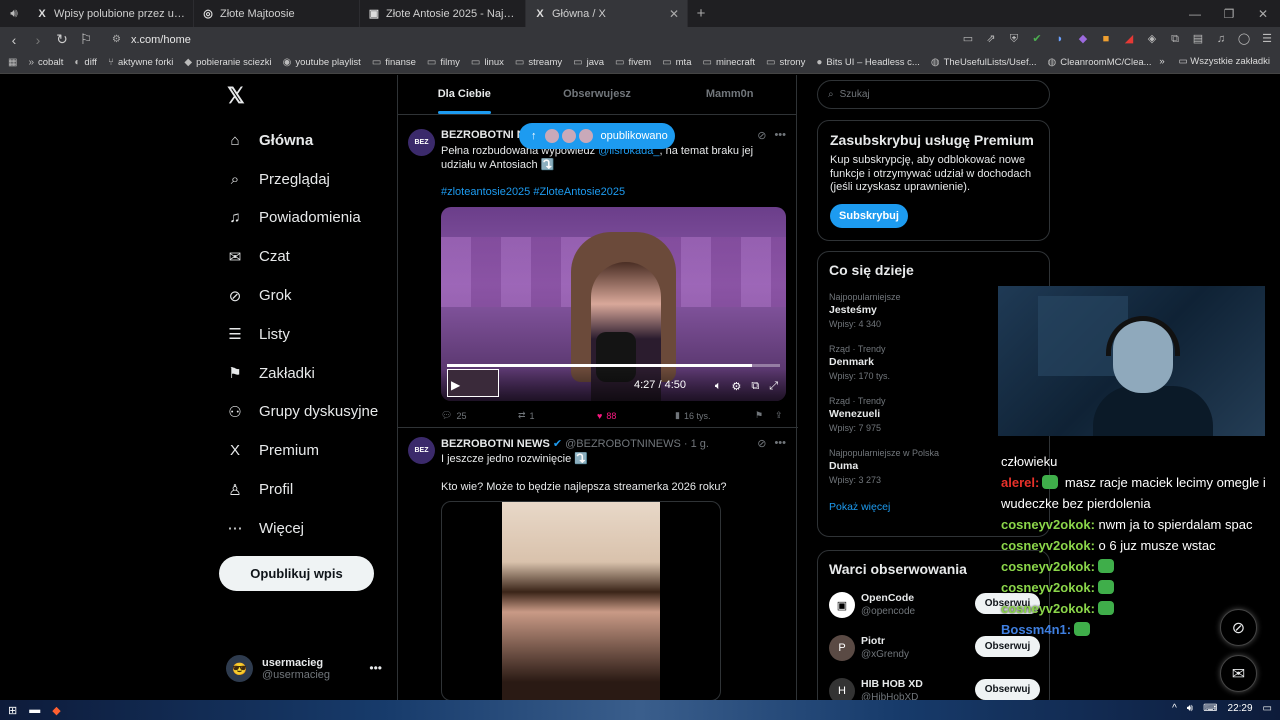  What do you see at coordinates (1195, 13) in the screenshot?
I see `minimize-icon: —` at bounding box center [1195, 13].